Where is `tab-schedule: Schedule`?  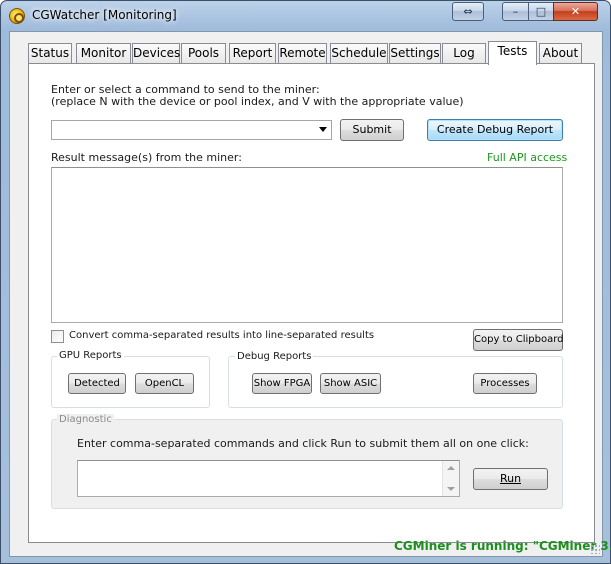
tab-schedule: Schedule is located at coordinates (359, 53).